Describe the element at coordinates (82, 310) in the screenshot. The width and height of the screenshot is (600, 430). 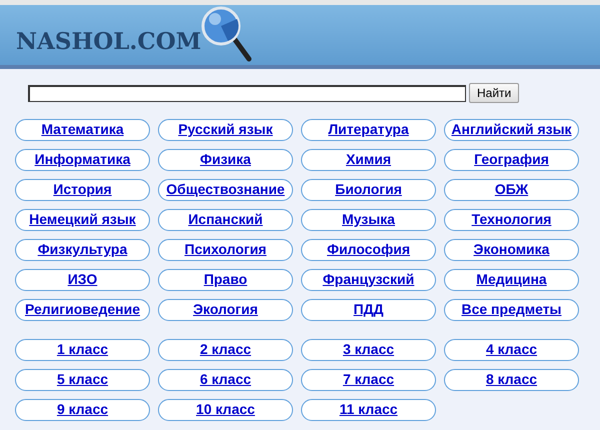
I see `subject-link: Религиоведение` at that location.